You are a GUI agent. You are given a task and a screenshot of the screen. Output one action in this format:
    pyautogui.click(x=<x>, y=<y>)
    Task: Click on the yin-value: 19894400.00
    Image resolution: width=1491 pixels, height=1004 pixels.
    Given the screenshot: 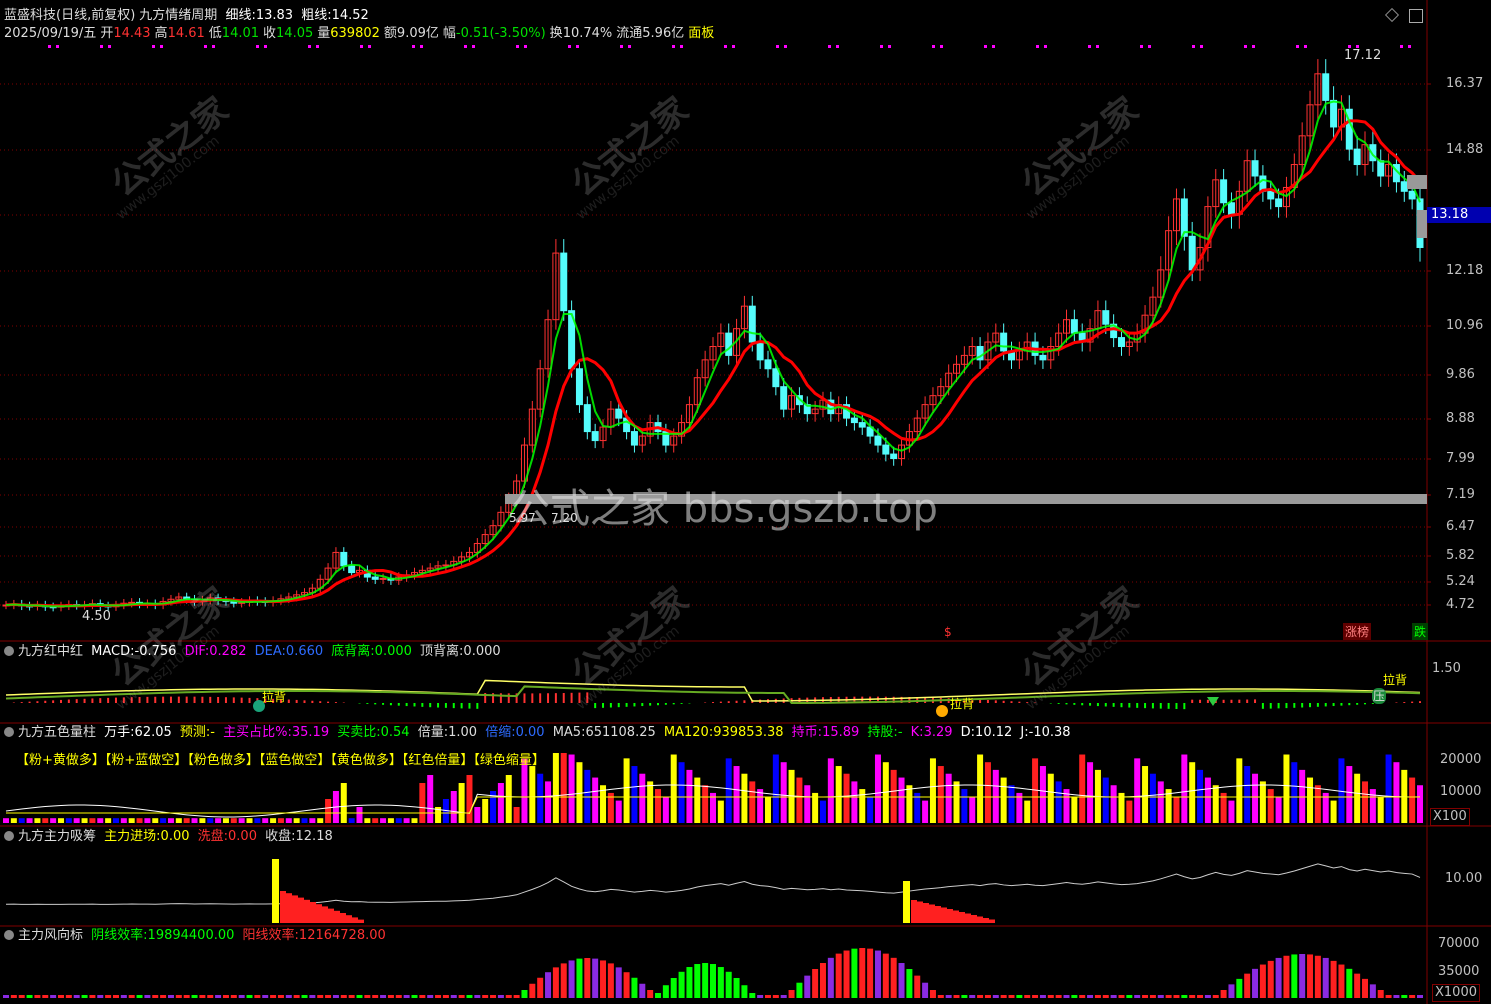 What is the action you would take?
    pyautogui.click(x=191, y=935)
    